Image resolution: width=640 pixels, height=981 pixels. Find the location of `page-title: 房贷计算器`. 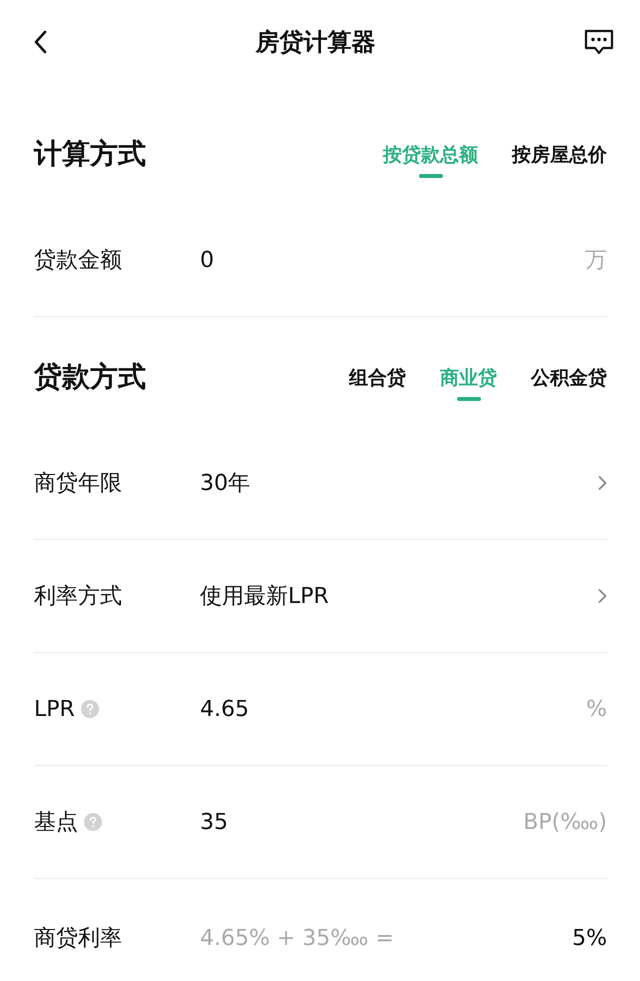

page-title: 房贷计算器 is located at coordinates (316, 42).